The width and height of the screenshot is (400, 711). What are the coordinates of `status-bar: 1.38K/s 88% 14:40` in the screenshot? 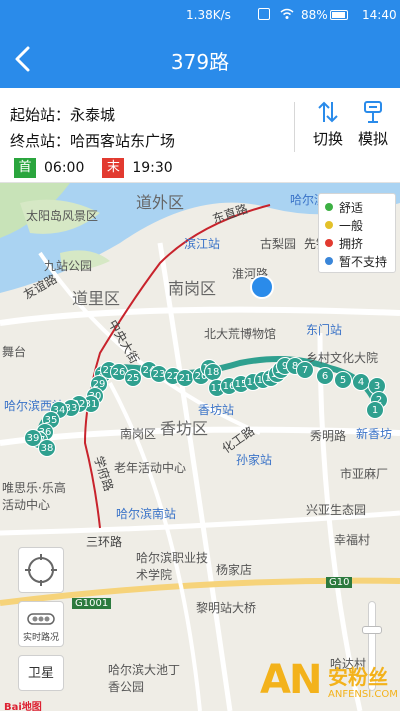 It's located at (200, 15).